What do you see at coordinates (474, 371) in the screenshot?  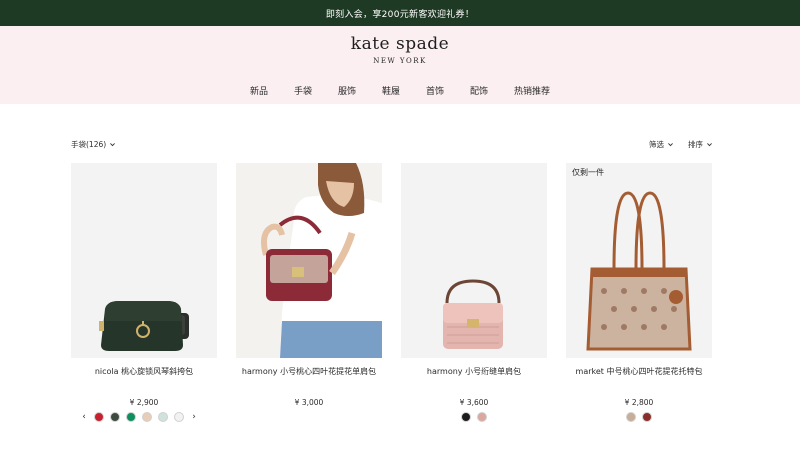 I see `product-name: harmony 小号绗缝单肩包` at bounding box center [474, 371].